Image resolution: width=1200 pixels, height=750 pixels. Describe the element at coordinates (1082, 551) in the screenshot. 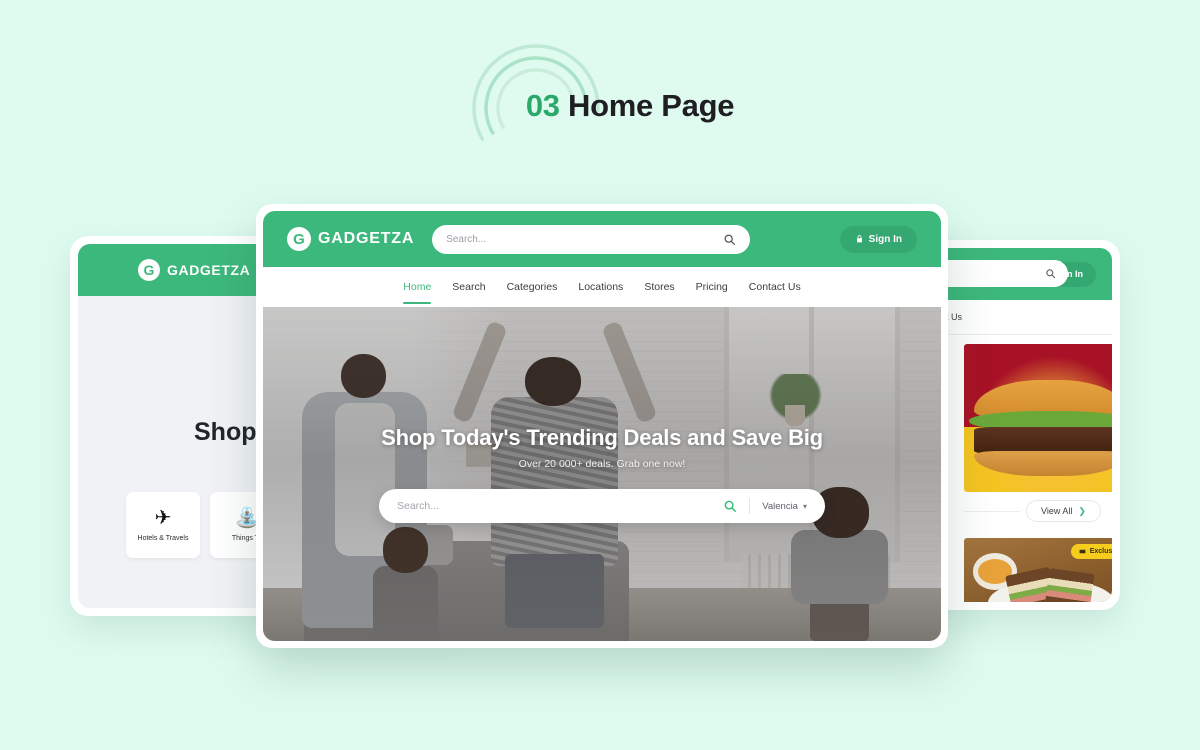

I see `tag-icon` at that location.